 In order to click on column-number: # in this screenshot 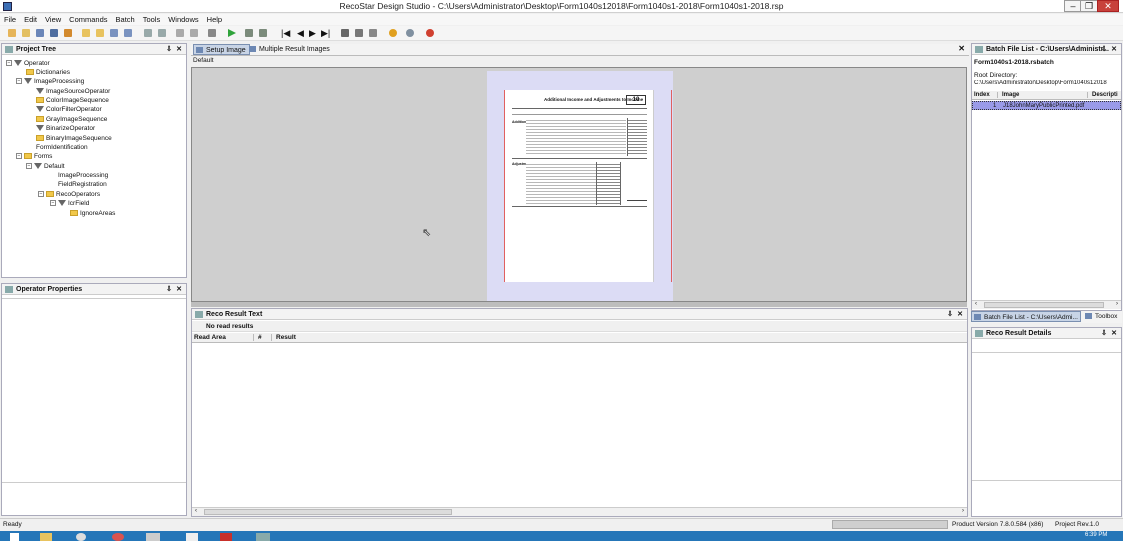, I will do `click(265, 337)`.